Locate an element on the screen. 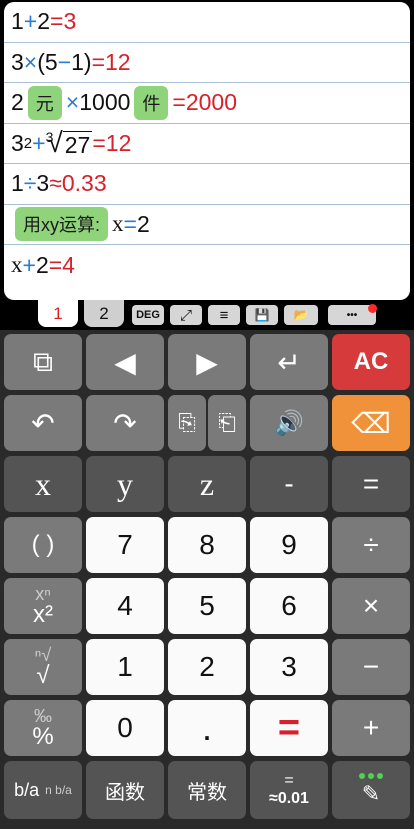  save-icon: 💾 is located at coordinates (262, 315).